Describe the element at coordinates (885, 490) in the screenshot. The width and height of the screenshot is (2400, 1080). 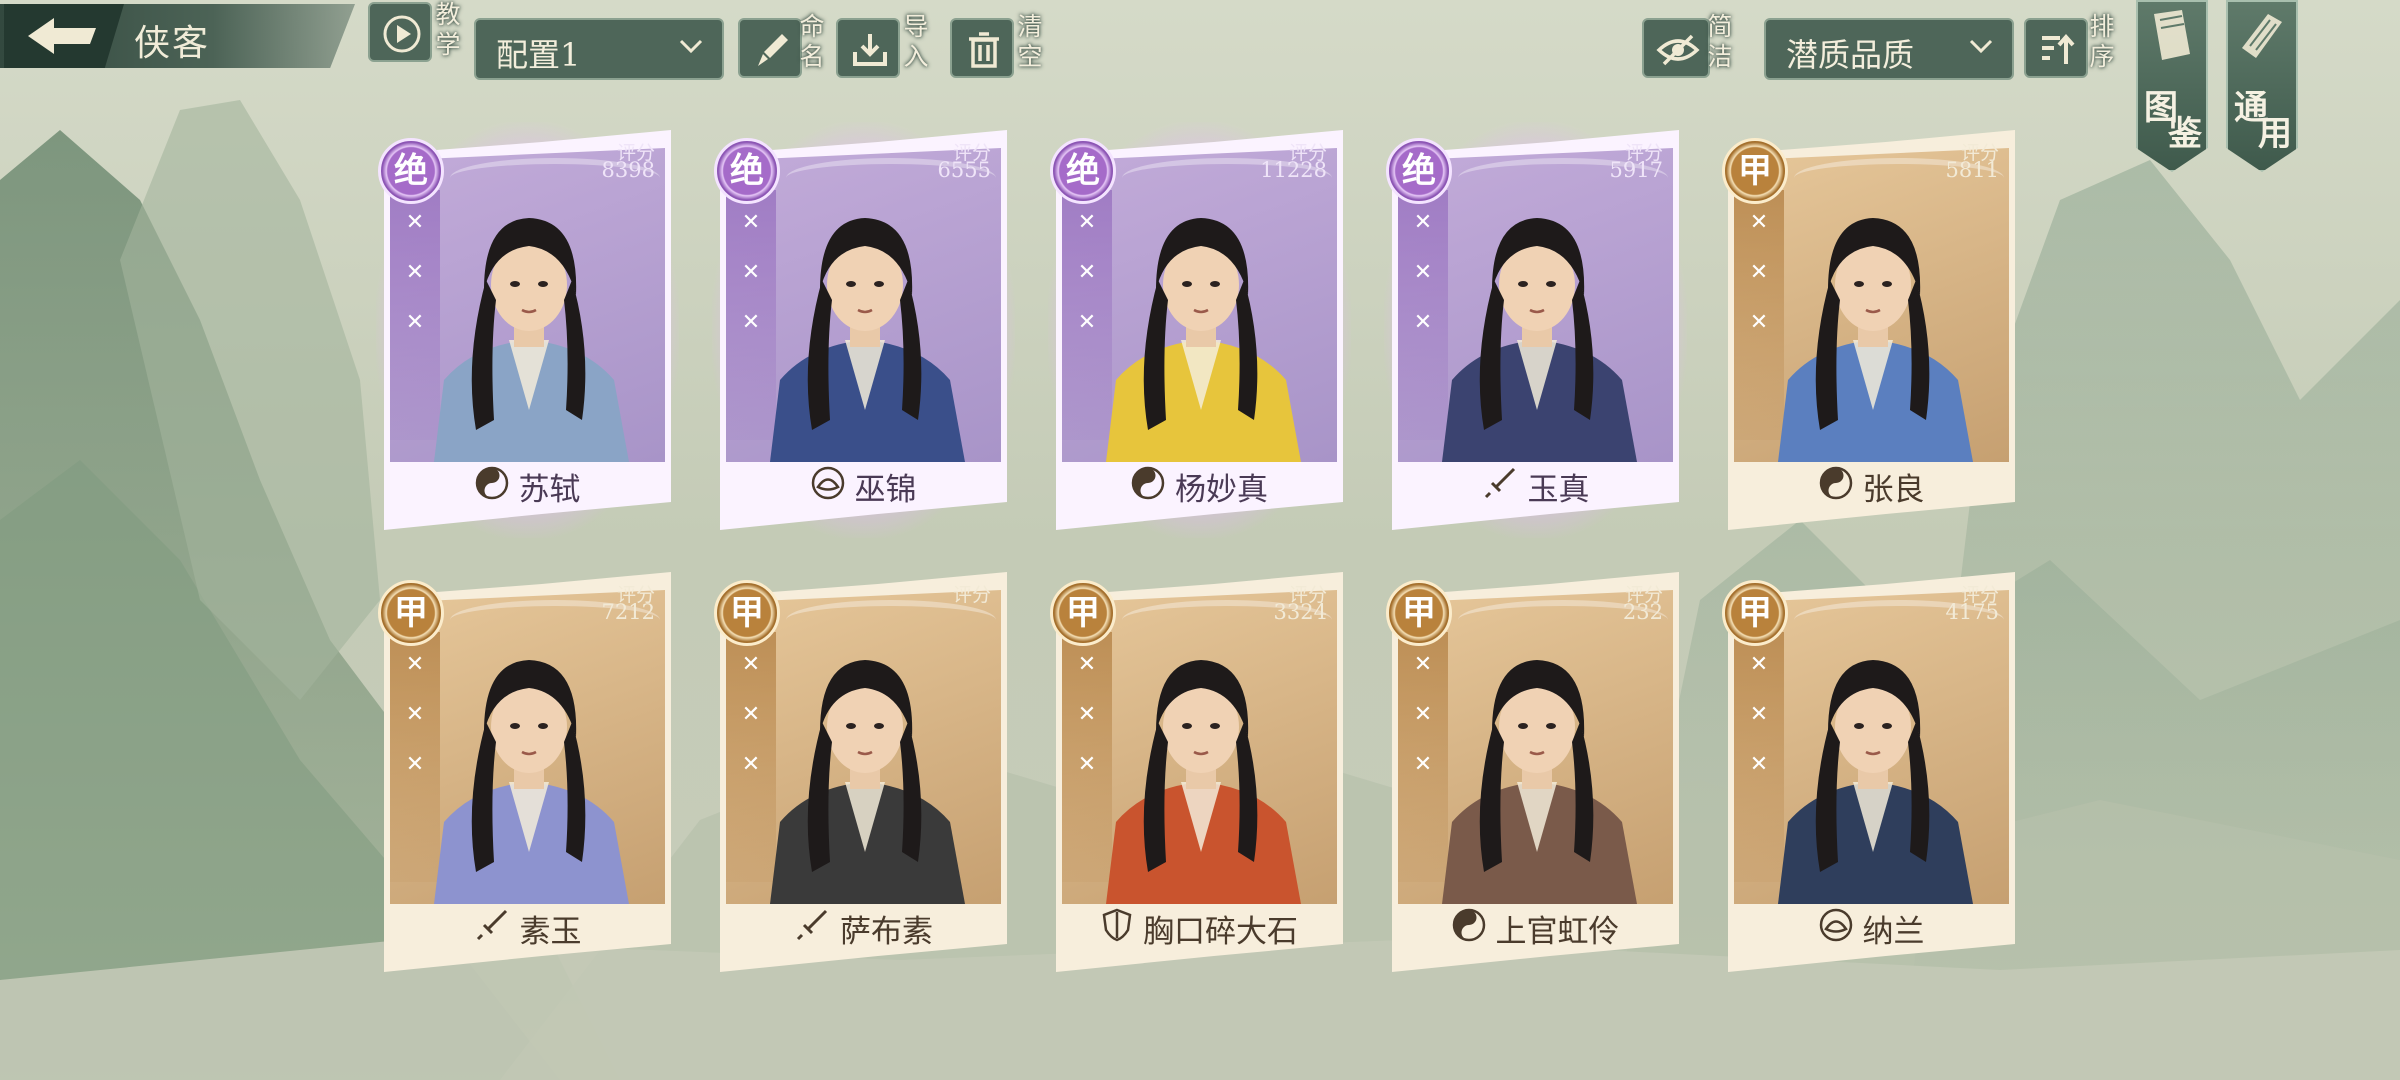
I see `hero-name: 巫锦` at that location.